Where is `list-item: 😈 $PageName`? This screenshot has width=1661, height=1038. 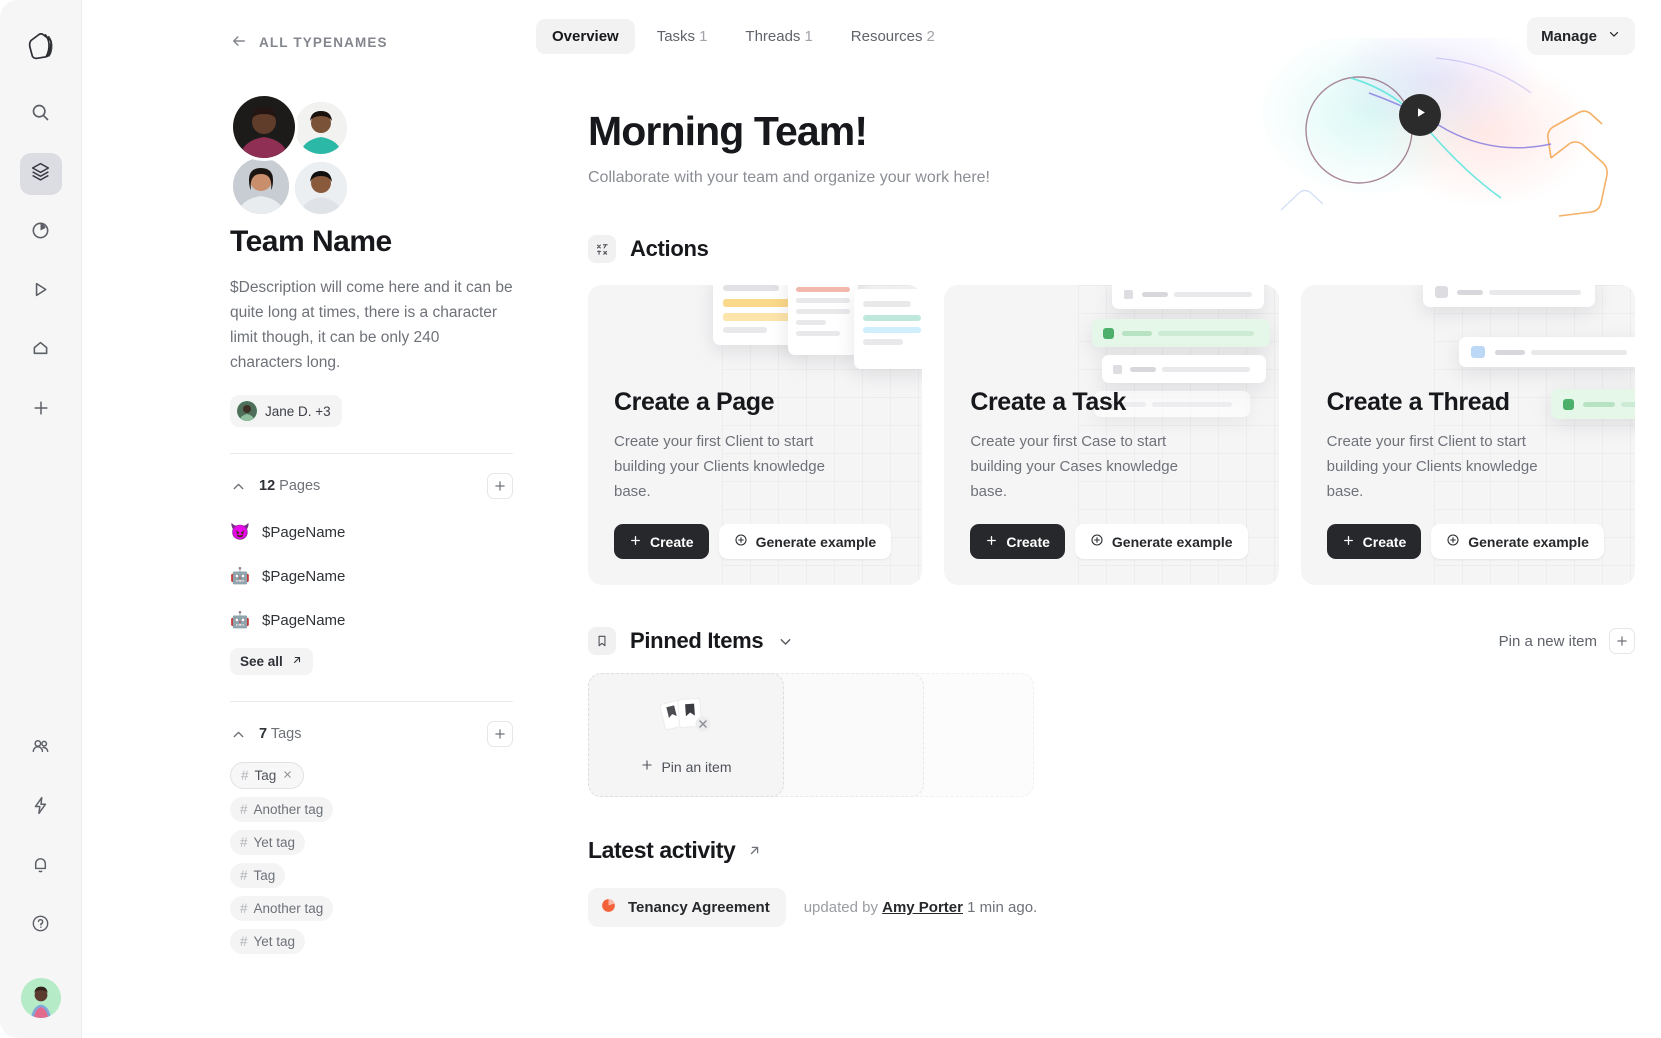
list-item: 😈 $PageName is located at coordinates (371, 532).